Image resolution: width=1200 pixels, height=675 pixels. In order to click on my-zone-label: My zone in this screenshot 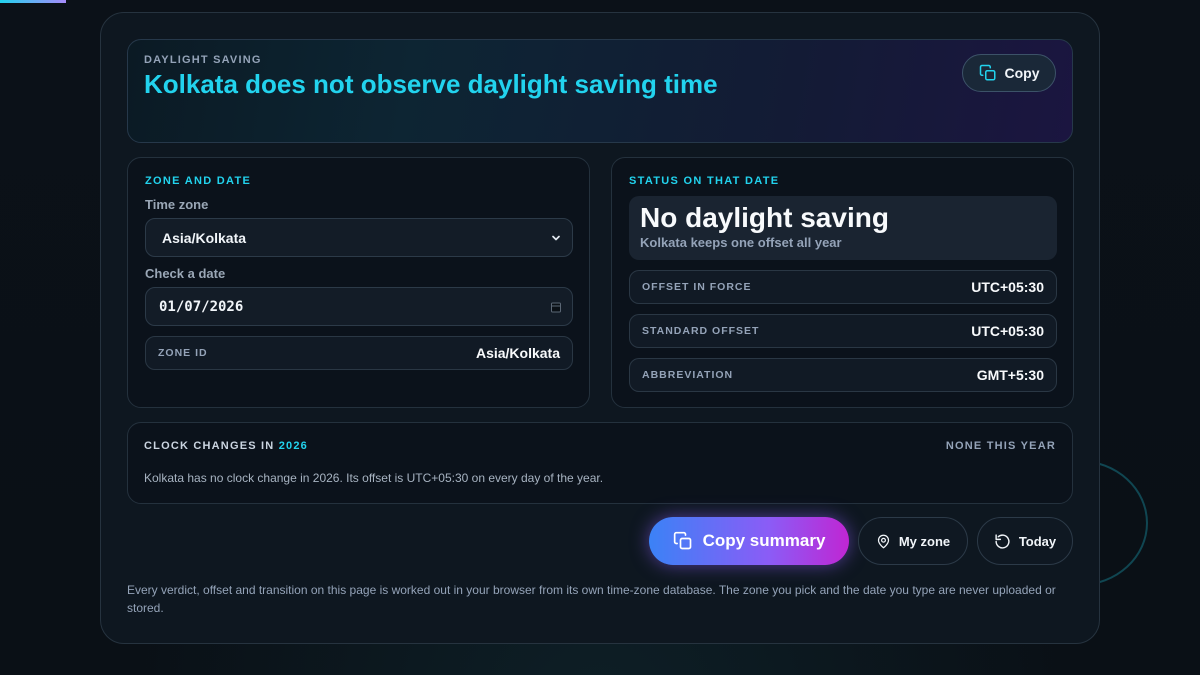, I will do `click(924, 541)`.